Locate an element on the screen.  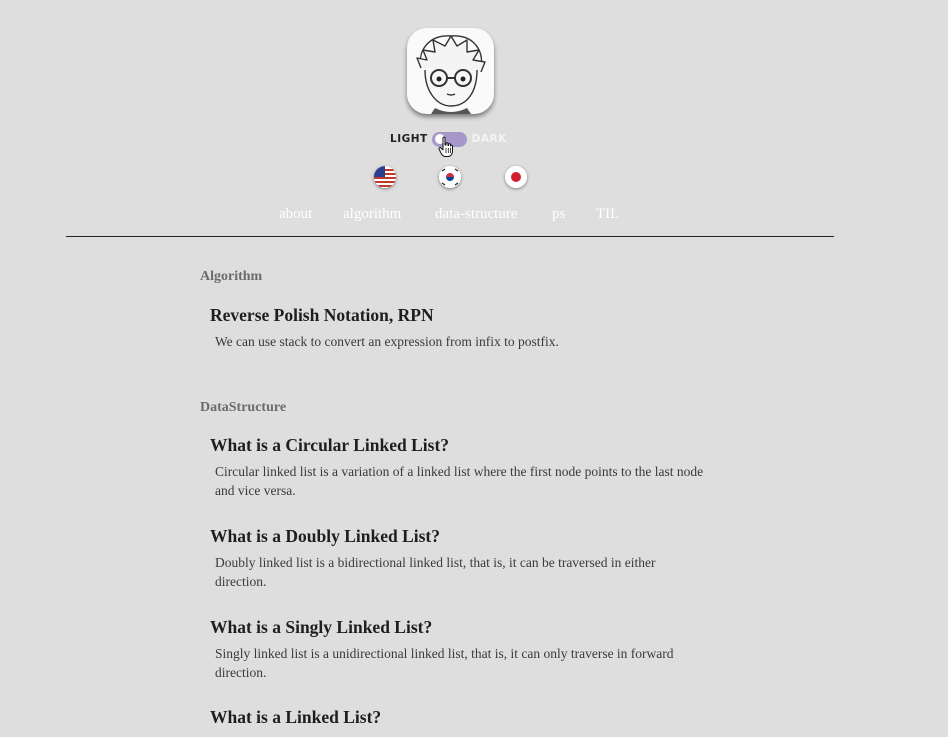
light-label: LIGHT is located at coordinates (409, 139).